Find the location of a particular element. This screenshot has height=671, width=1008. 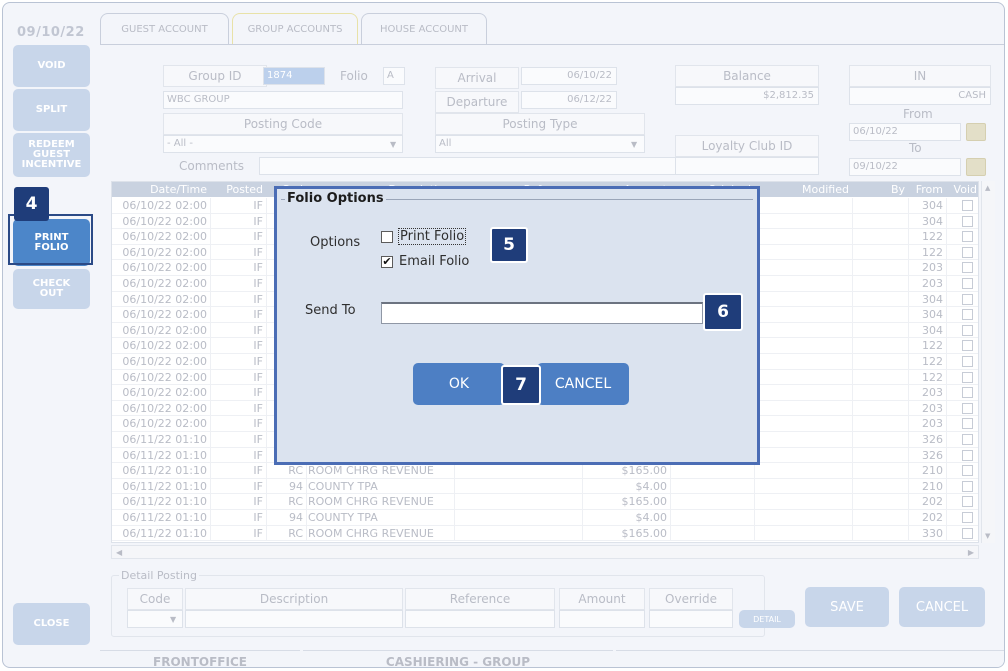

send-to-input is located at coordinates (542, 313).